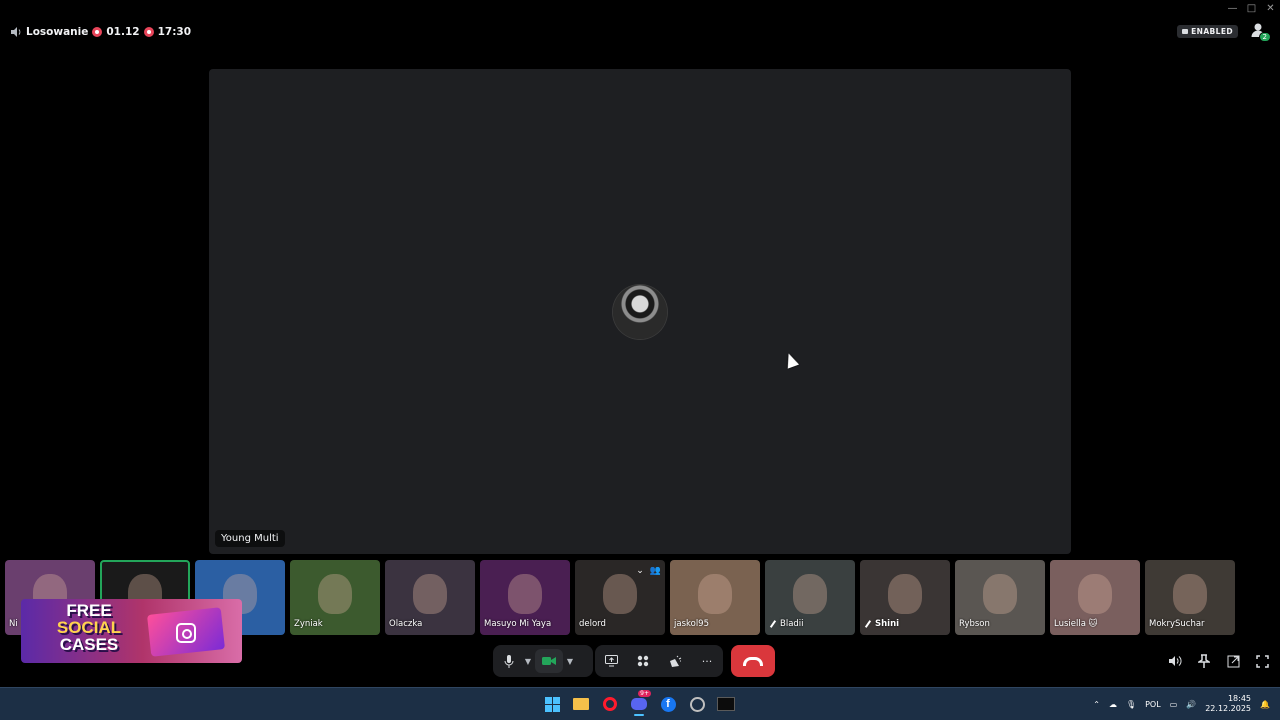 This screenshot has width=1280, height=720. I want to click on hangup-button, so click(753, 661).